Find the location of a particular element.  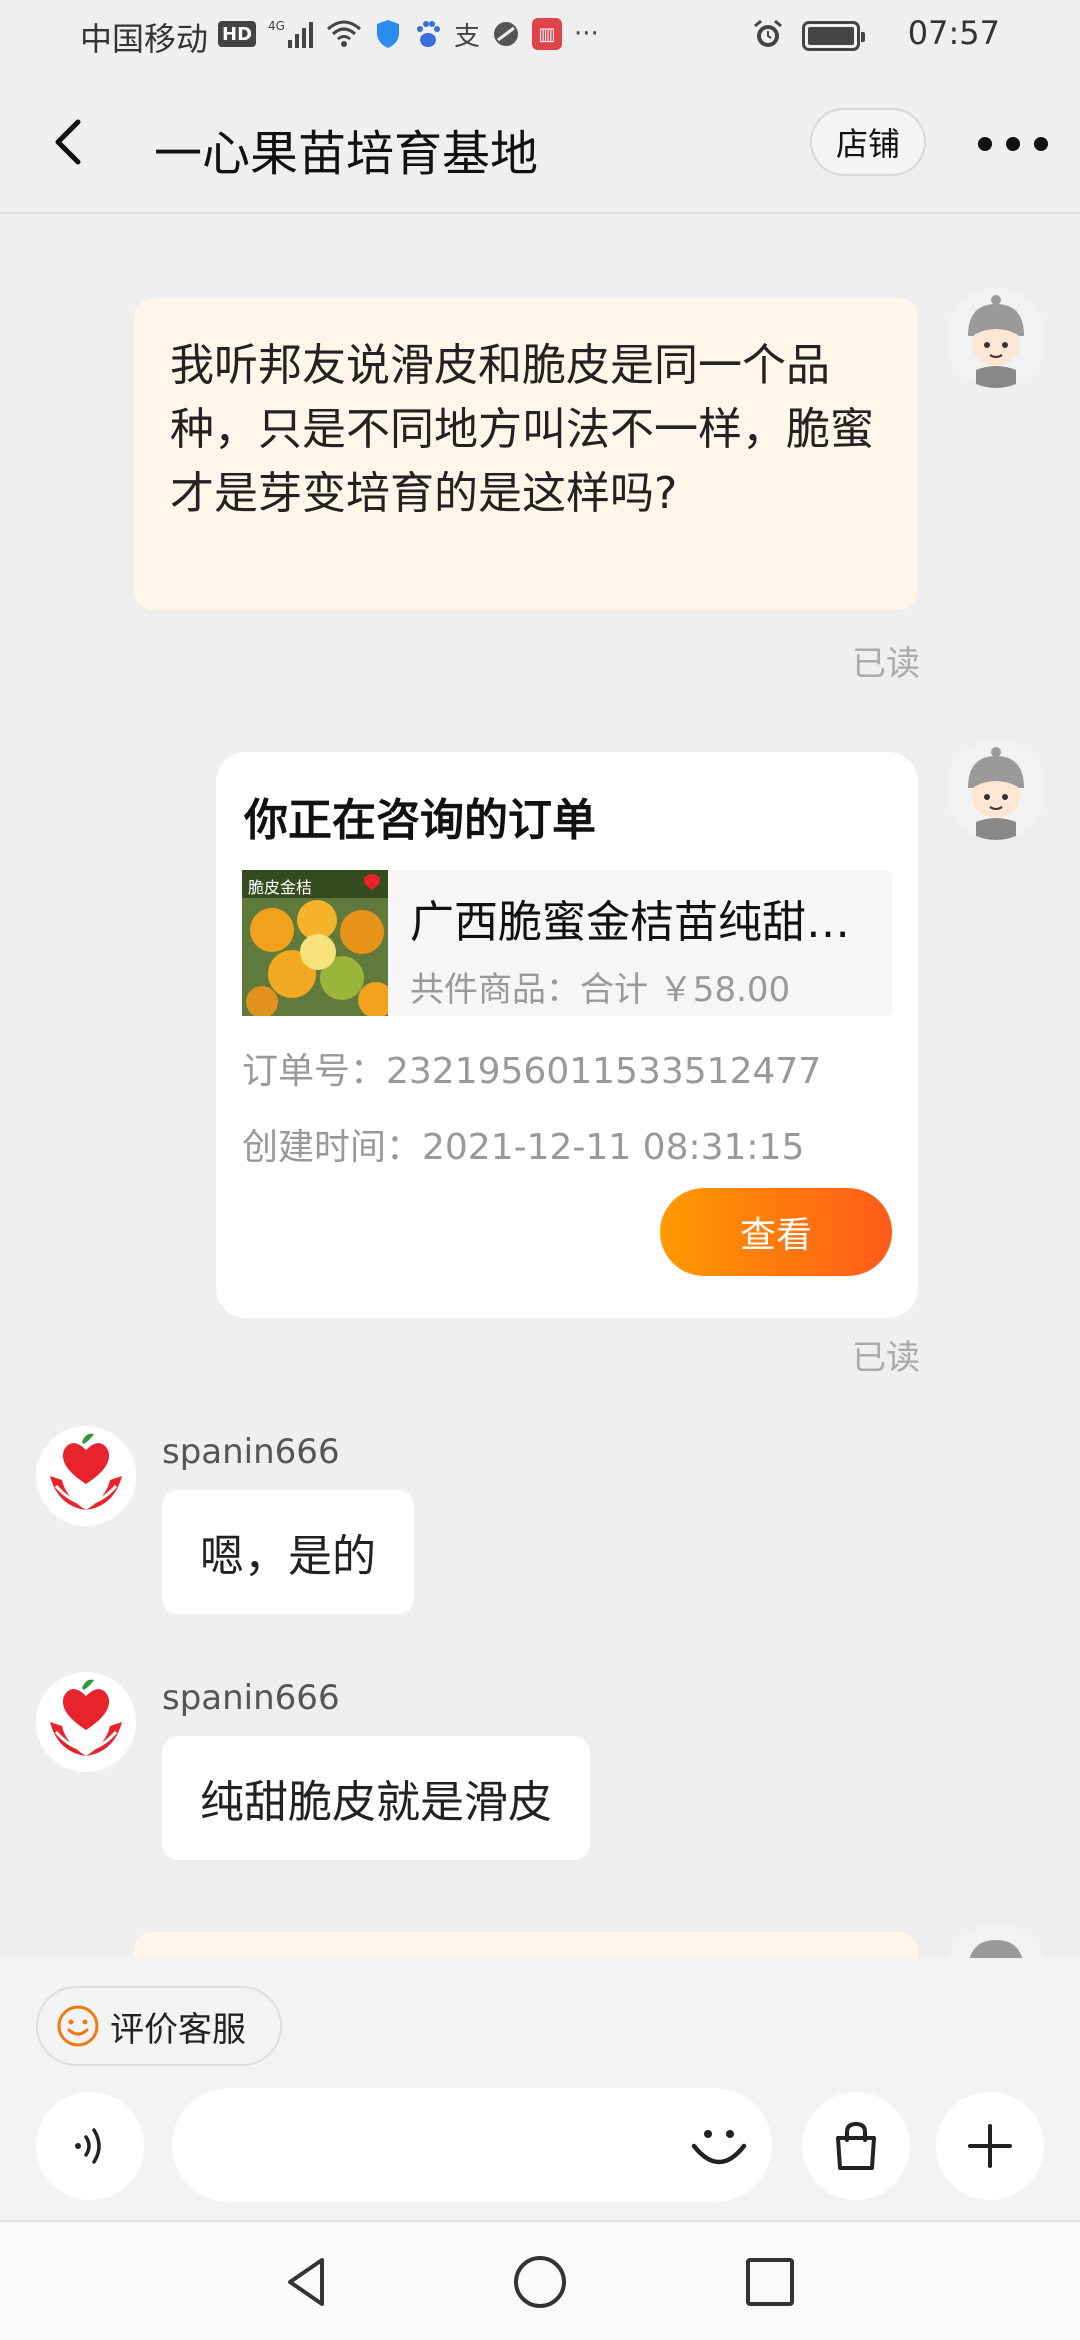

circle-home-icon is located at coordinates (540, 2282).